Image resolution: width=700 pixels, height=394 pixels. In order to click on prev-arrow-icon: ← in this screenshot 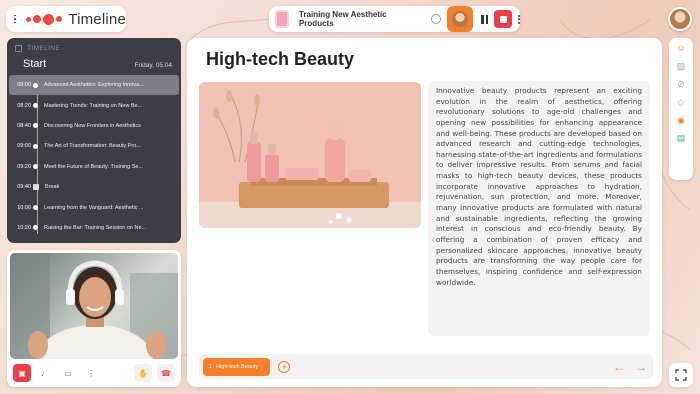, I will do `click(619, 367)`.